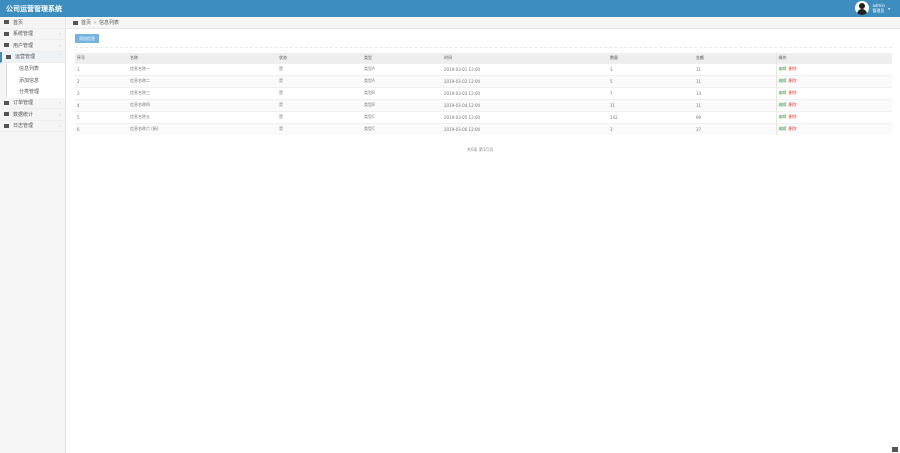 The height and width of the screenshot is (453, 900). I want to click on table-cell: 信息名称一, so click(202, 68).